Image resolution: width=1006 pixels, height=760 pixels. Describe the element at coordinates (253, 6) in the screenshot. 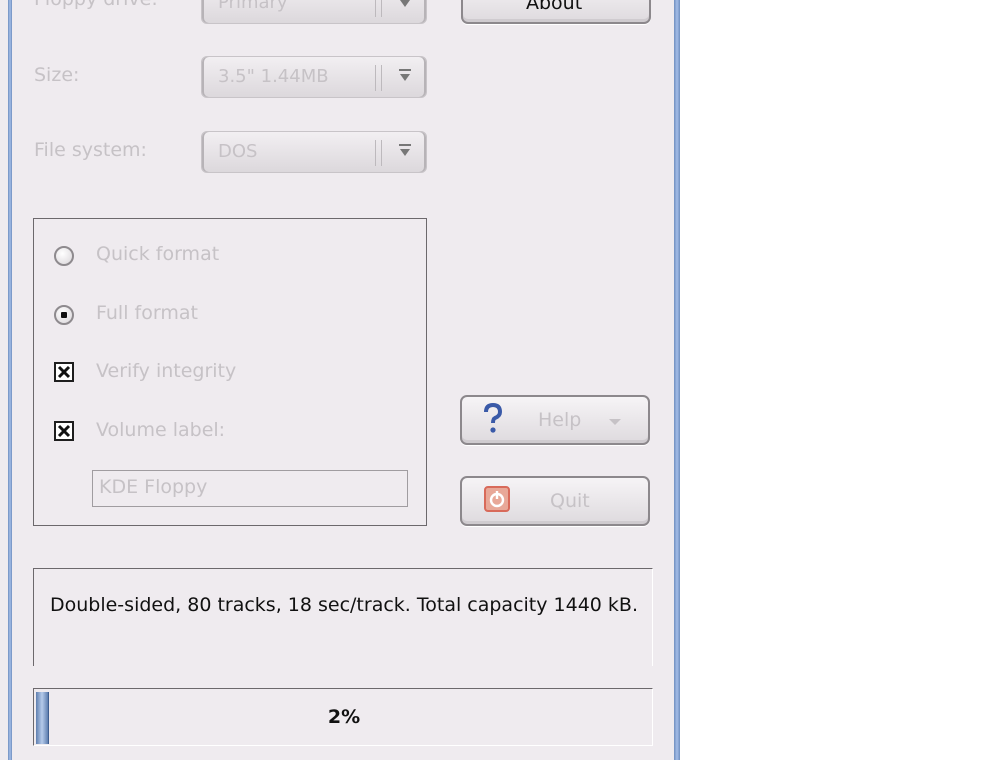

I see `floppy-drive-value: Primary` at that location.